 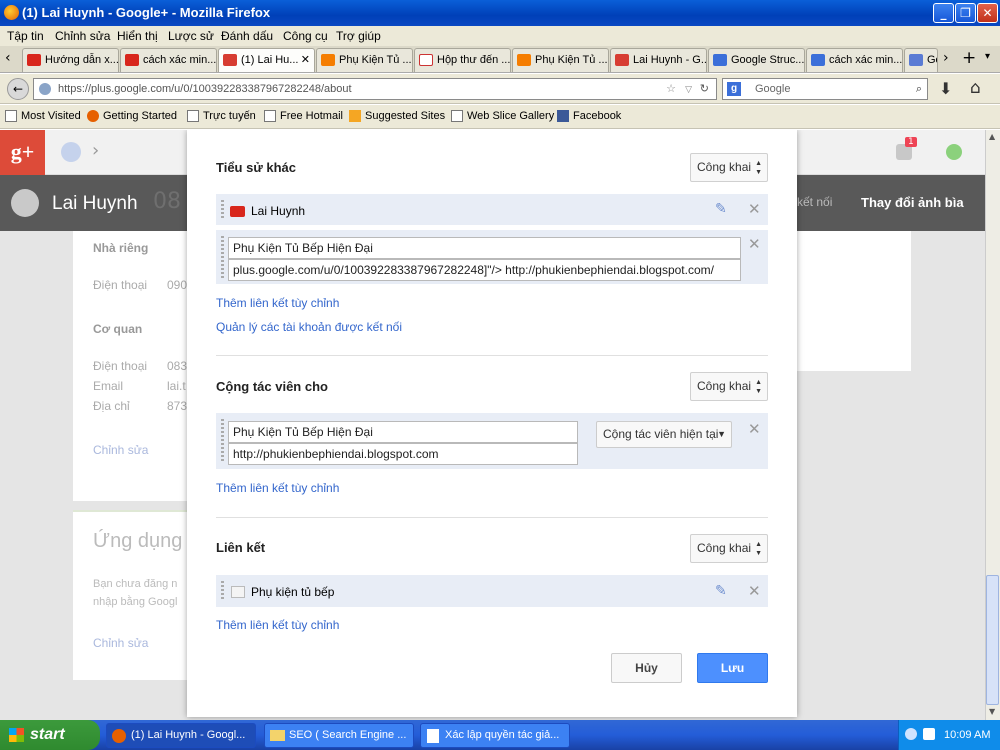 What do you see at coordinates (688, 89) in the screenshot?
I see `url-dropdown-icon: ▽` at bounding box center [688, 89].